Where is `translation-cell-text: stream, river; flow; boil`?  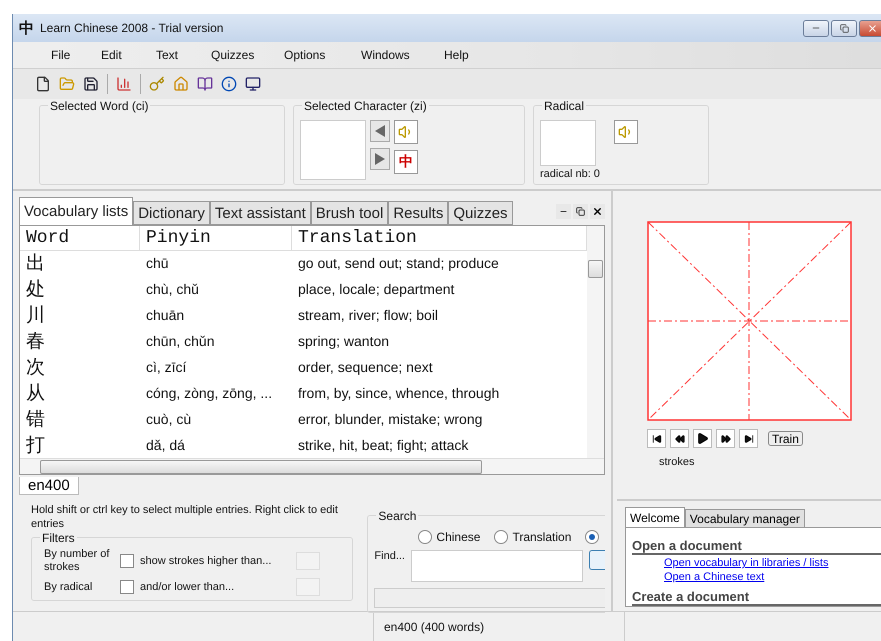
translation-cell-text: stream, river; flow; boil is located at coordinates (368, 315).